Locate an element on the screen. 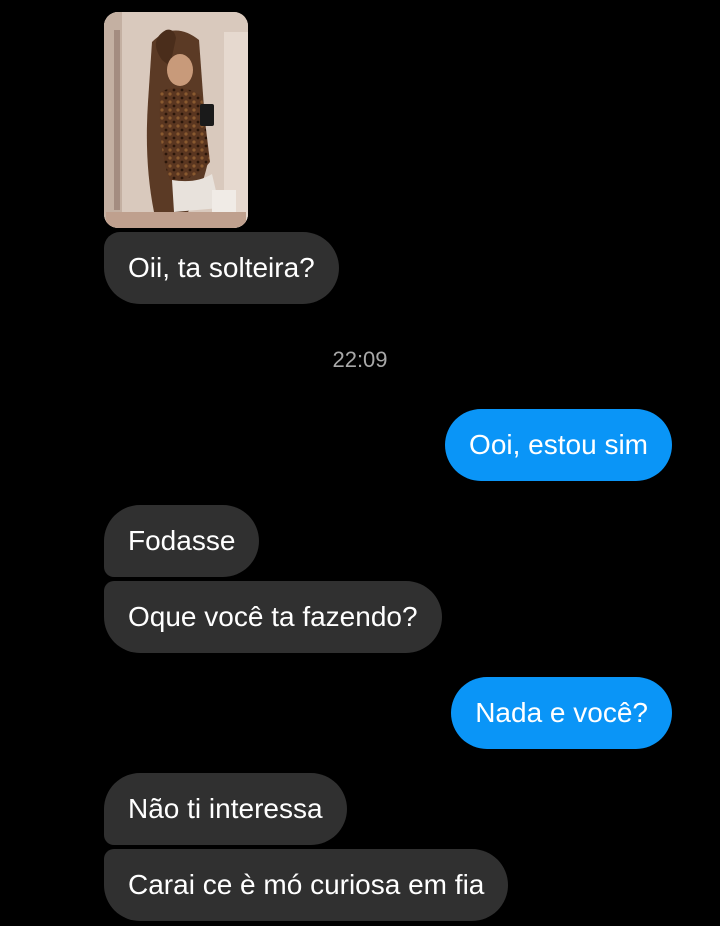 The image size is (720, 926). time-divider: 22:09 is located at coordinates (360, 359).